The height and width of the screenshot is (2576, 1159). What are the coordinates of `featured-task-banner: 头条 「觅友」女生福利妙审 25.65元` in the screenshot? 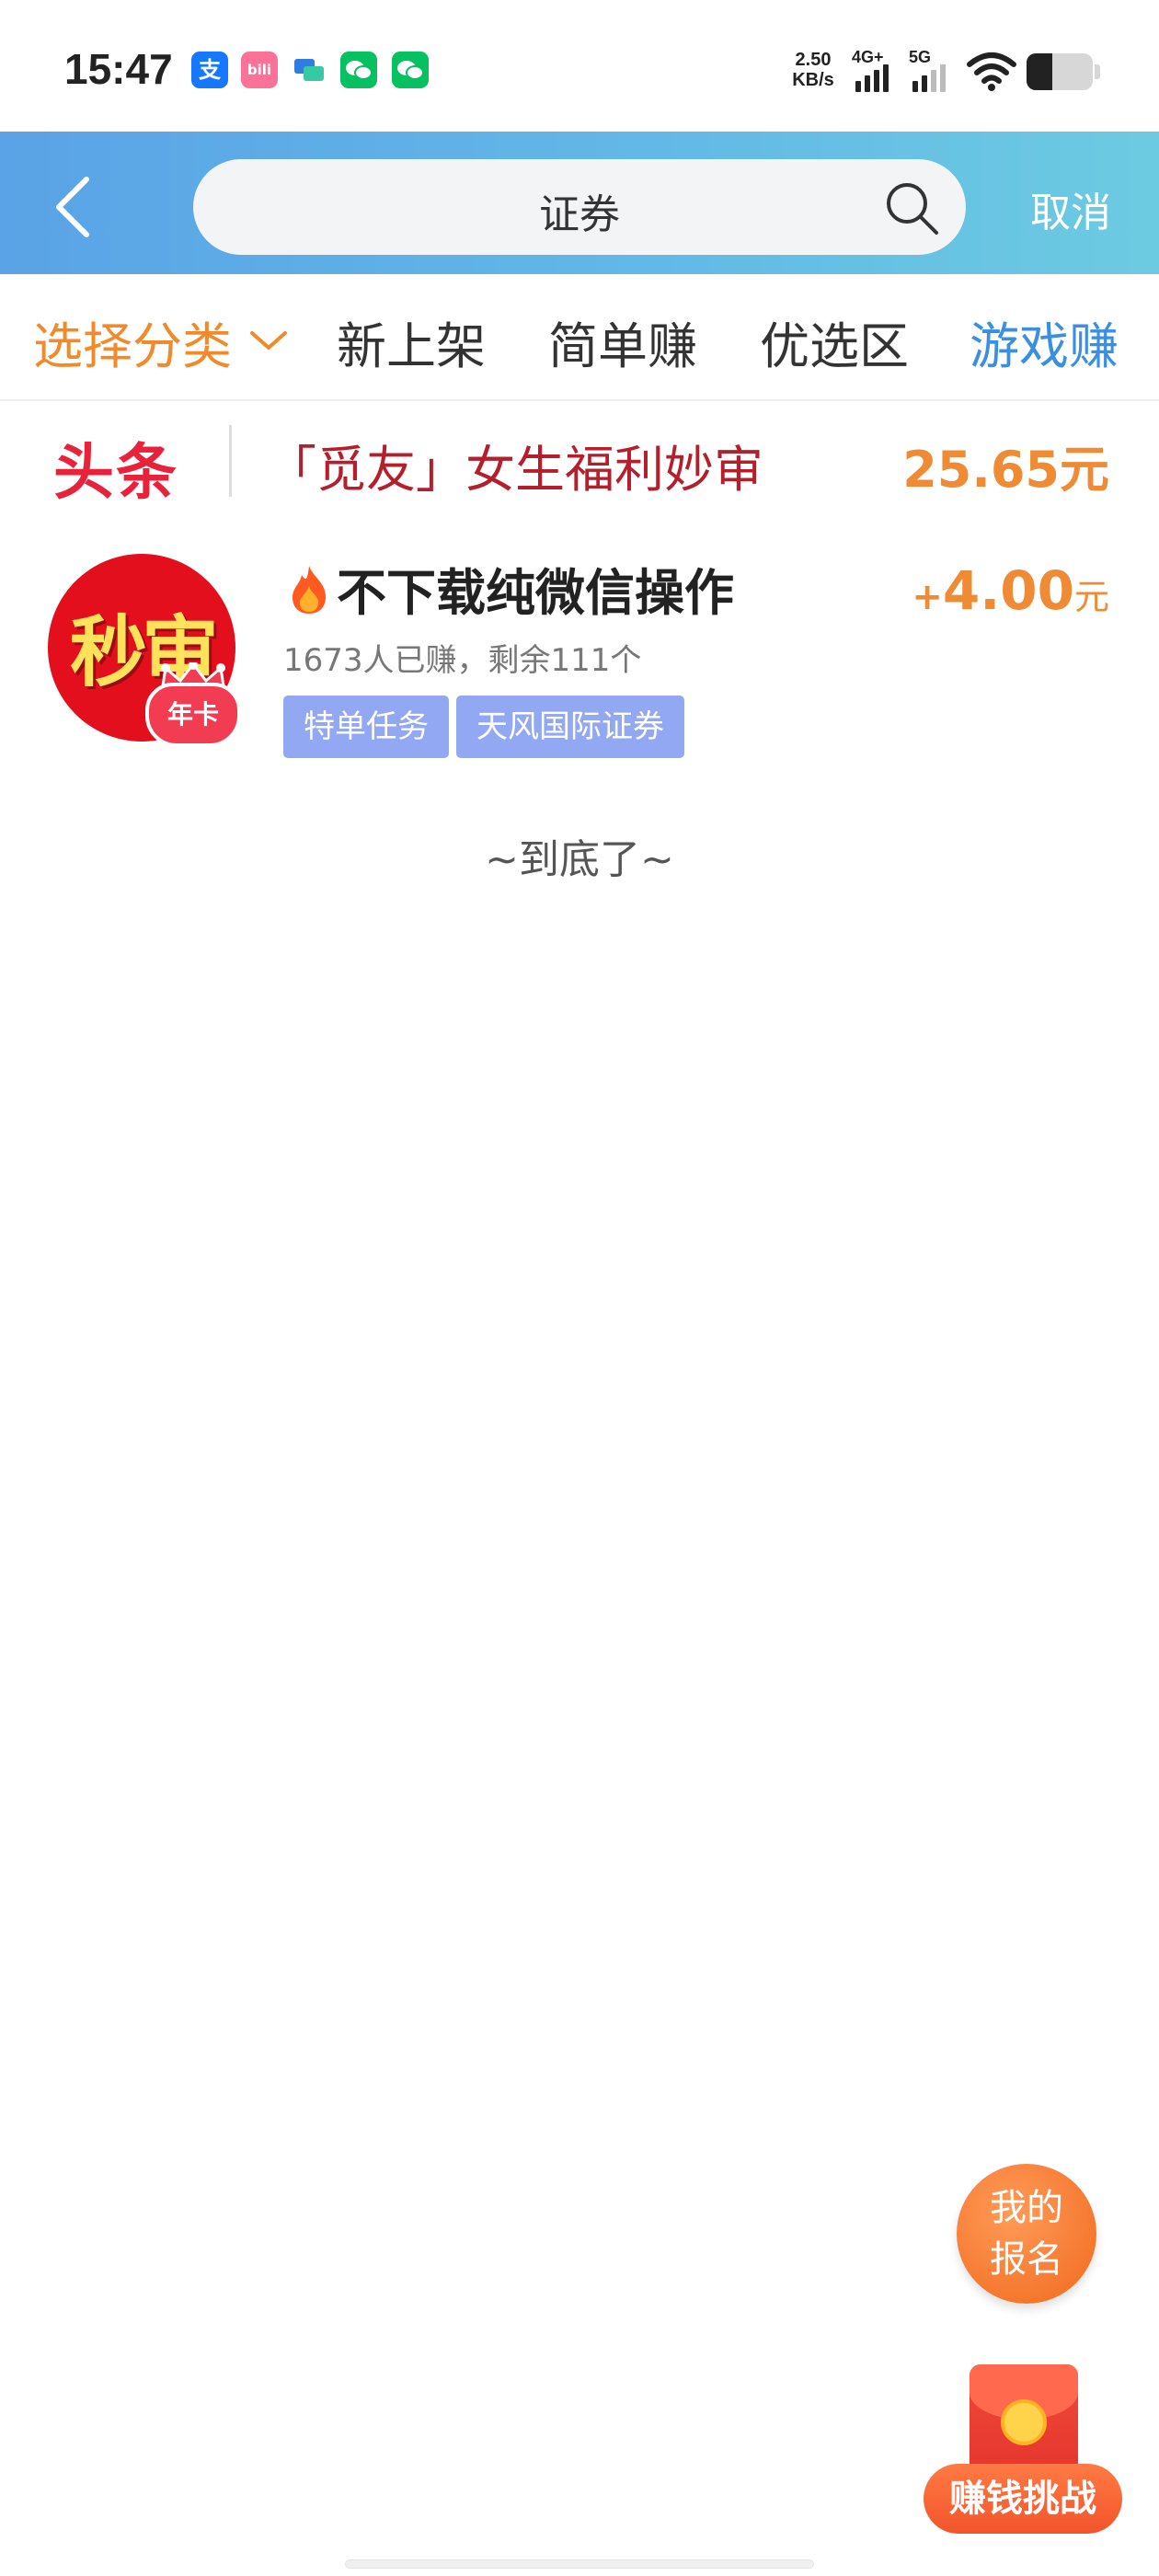 It's located at (579, 461).